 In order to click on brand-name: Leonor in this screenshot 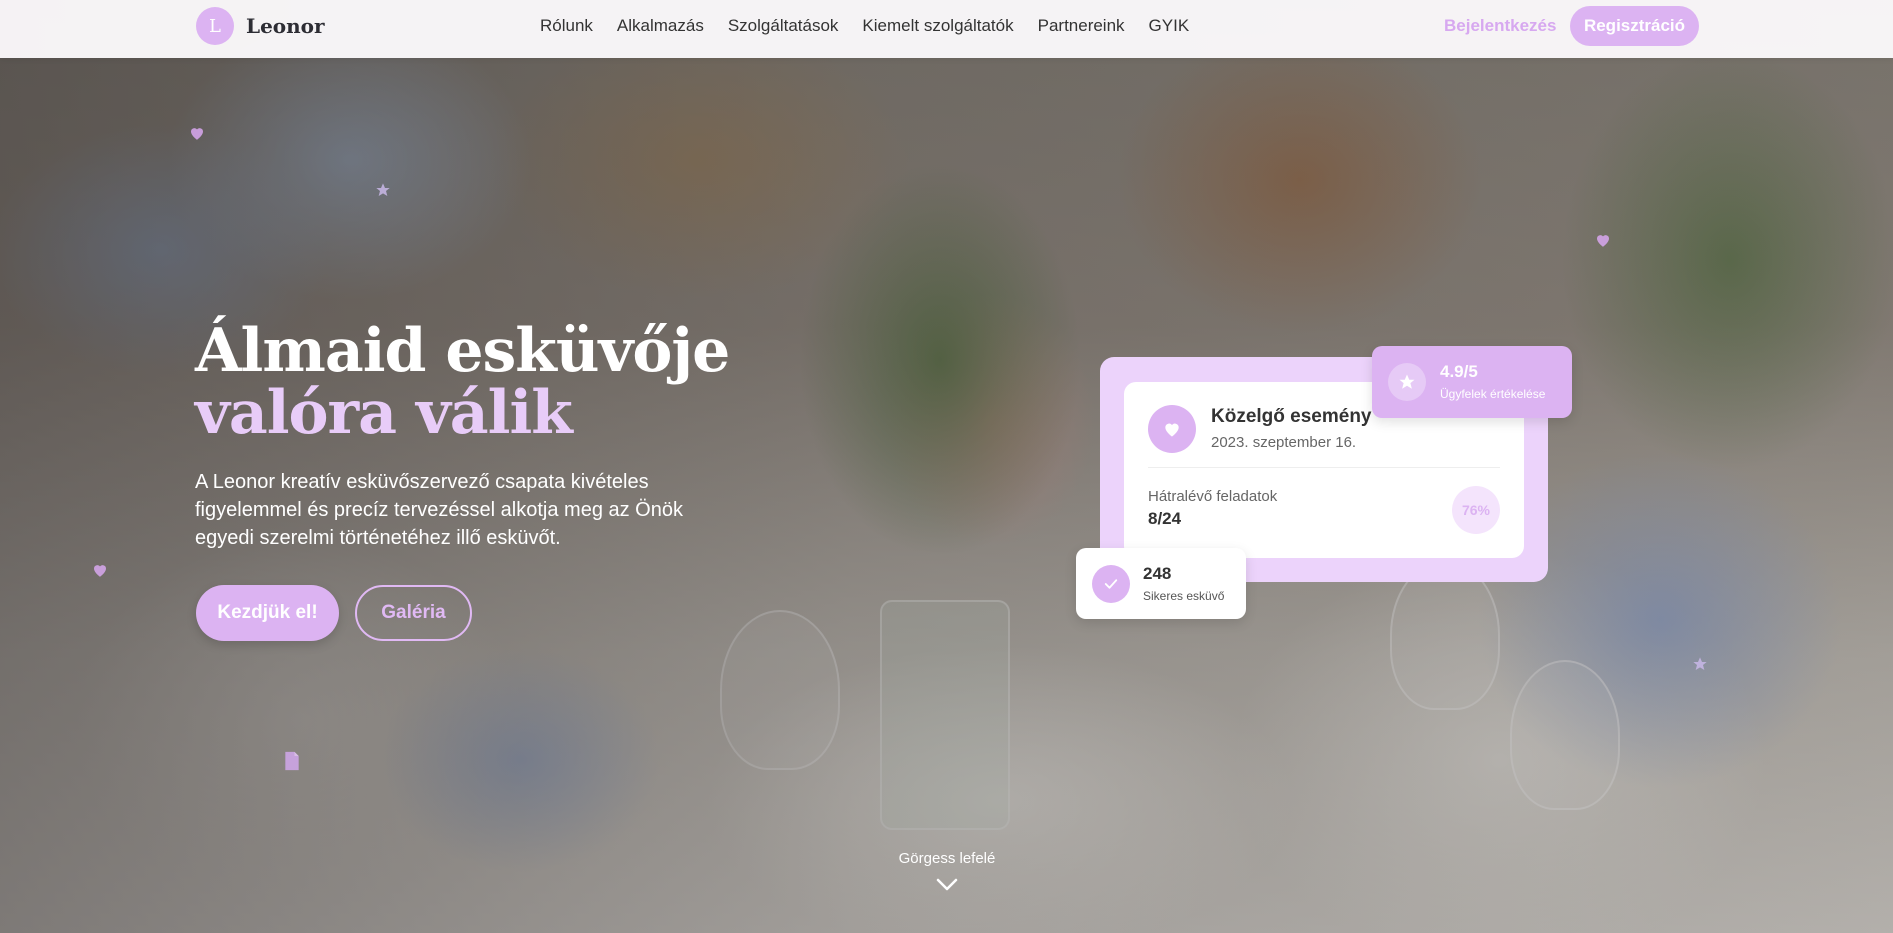, I will do `click(285, 26)`.